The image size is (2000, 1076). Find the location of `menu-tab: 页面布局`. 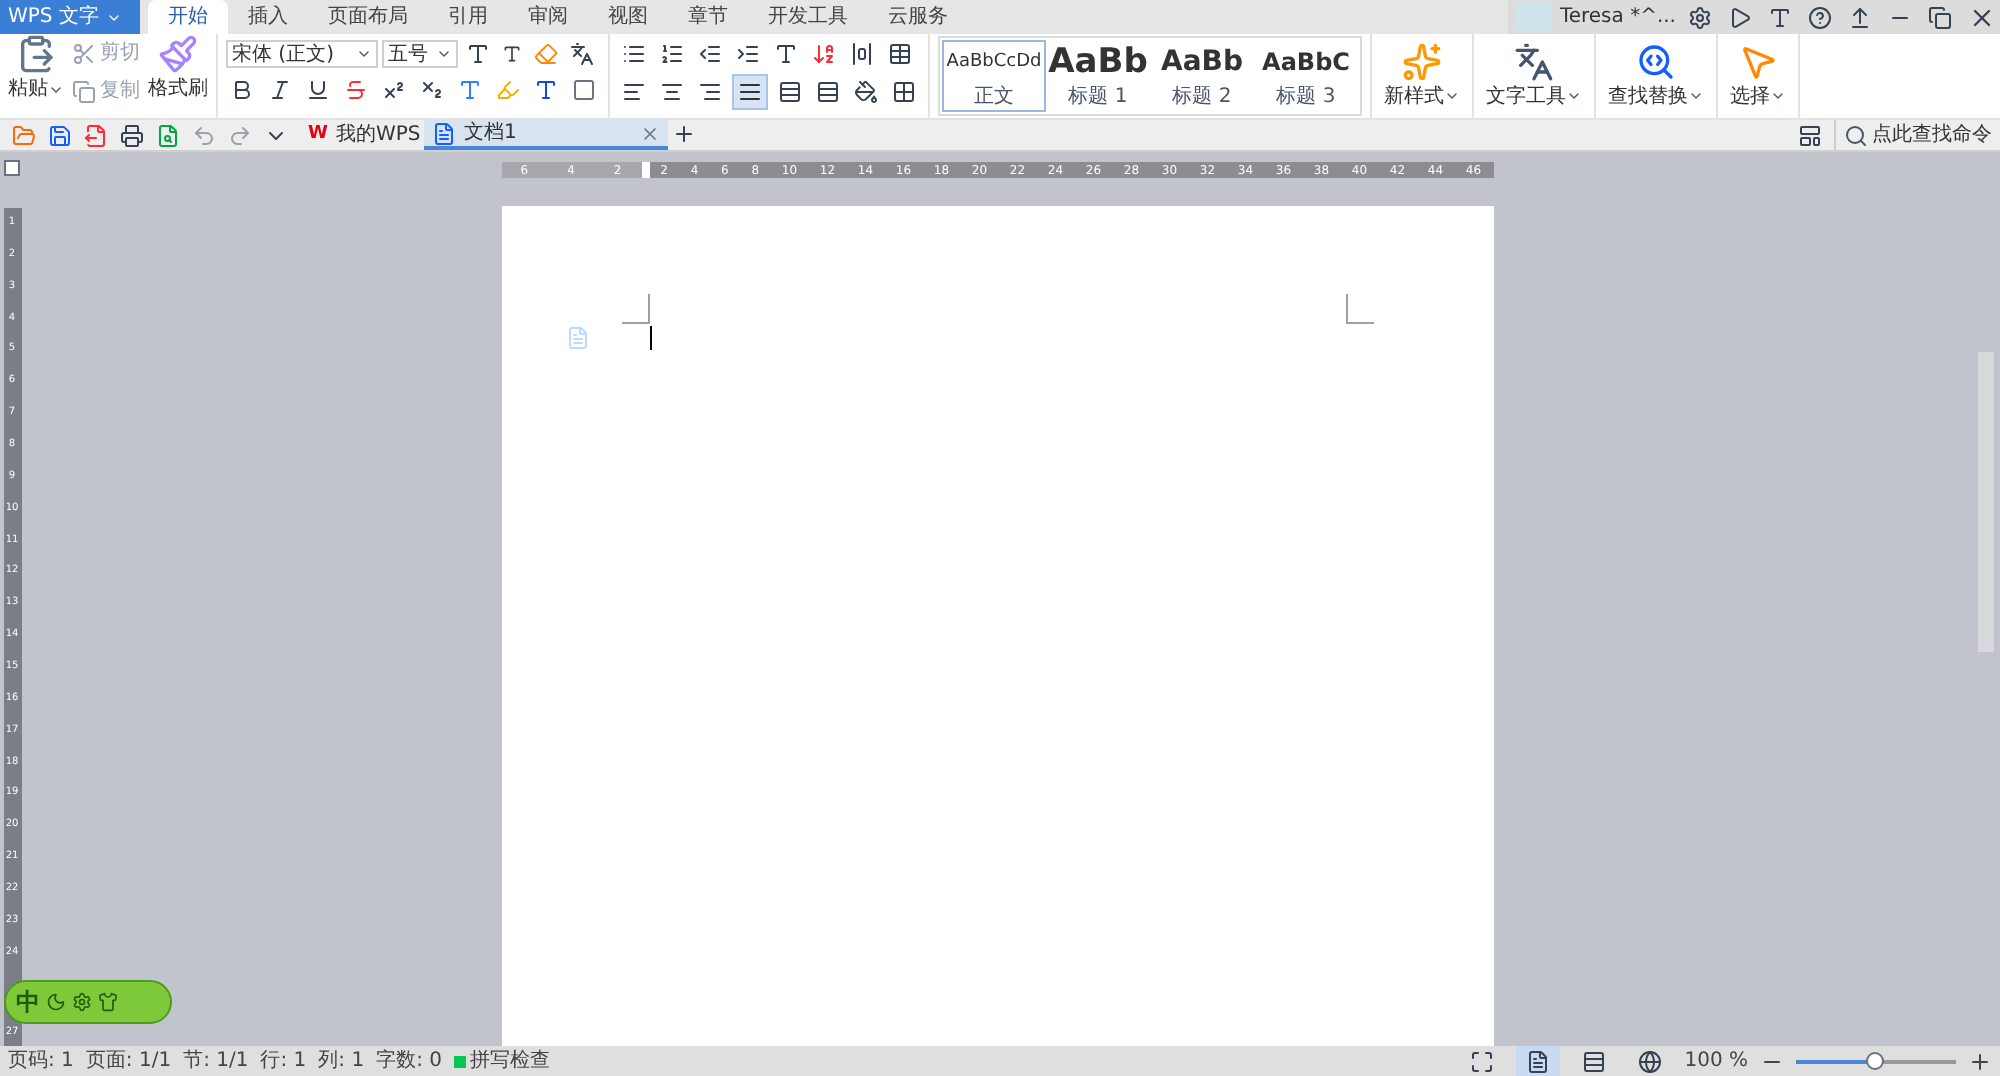

menu-tab: 页面布局 is located at coordinates (368, 17).